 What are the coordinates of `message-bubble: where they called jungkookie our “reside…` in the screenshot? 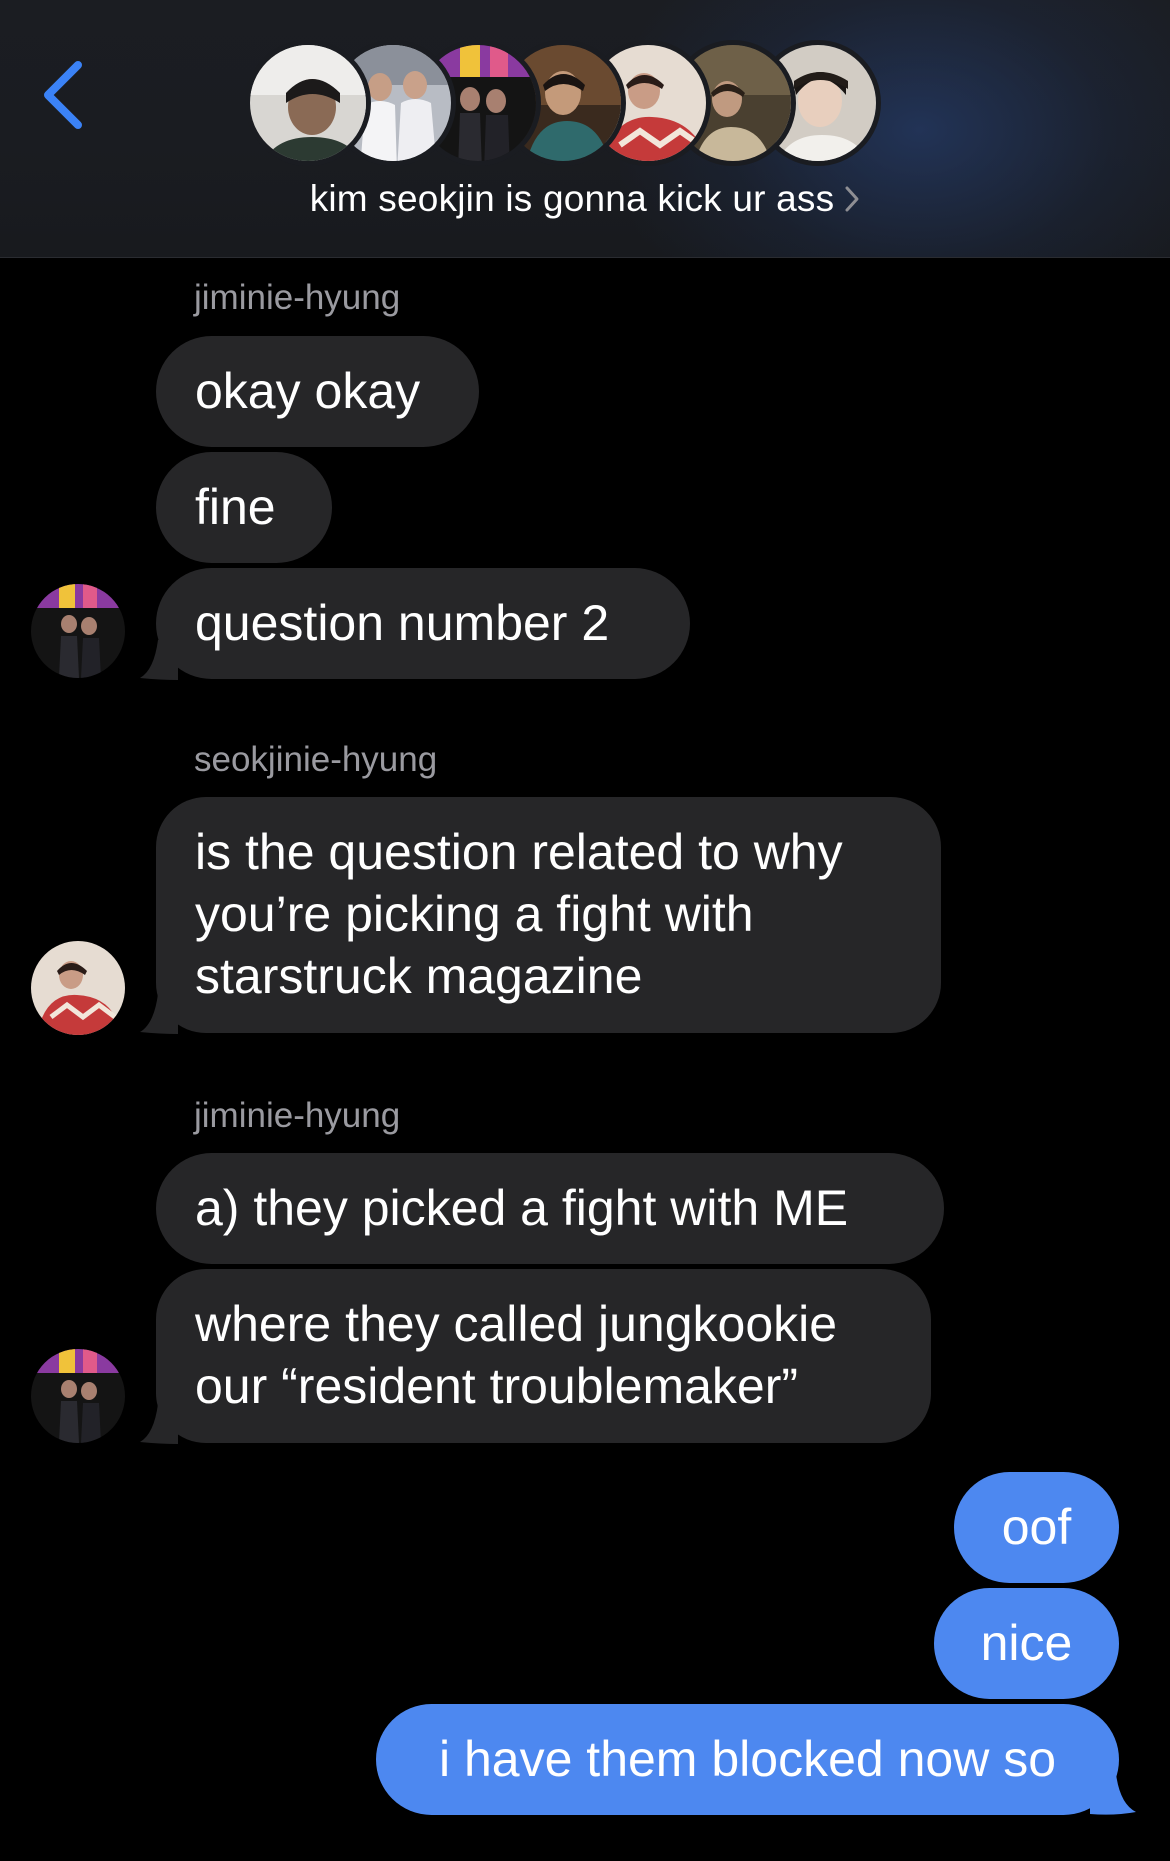 It's located at (543, 1356).